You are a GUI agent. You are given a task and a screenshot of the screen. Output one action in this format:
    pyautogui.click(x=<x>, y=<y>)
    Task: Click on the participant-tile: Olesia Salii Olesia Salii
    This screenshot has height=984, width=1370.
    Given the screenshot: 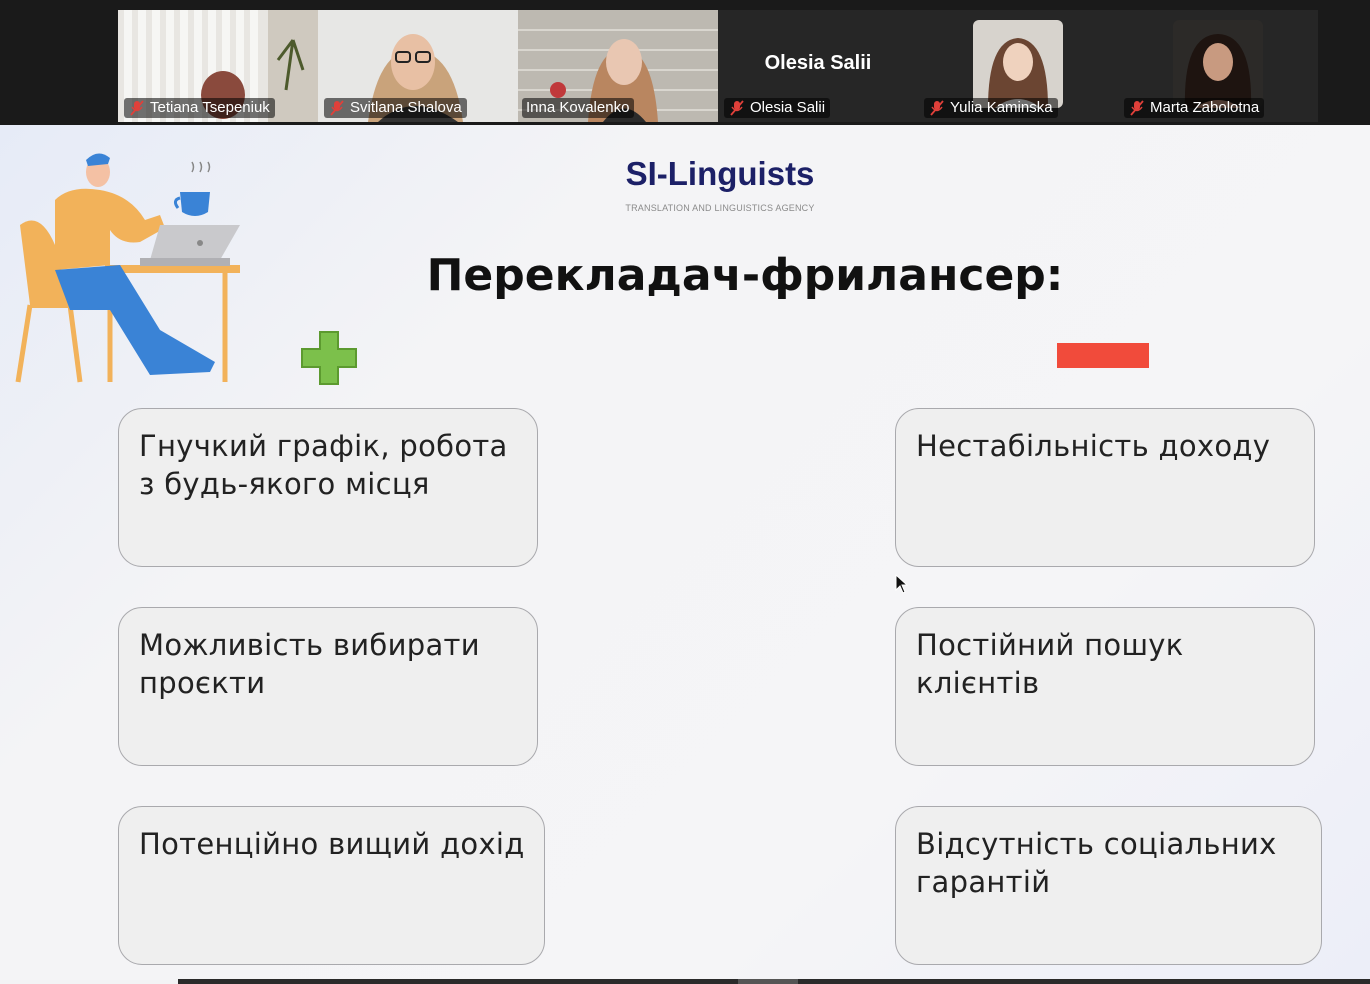 What is the action you would take?
    pyautogui.click(x=818, y=66)
    